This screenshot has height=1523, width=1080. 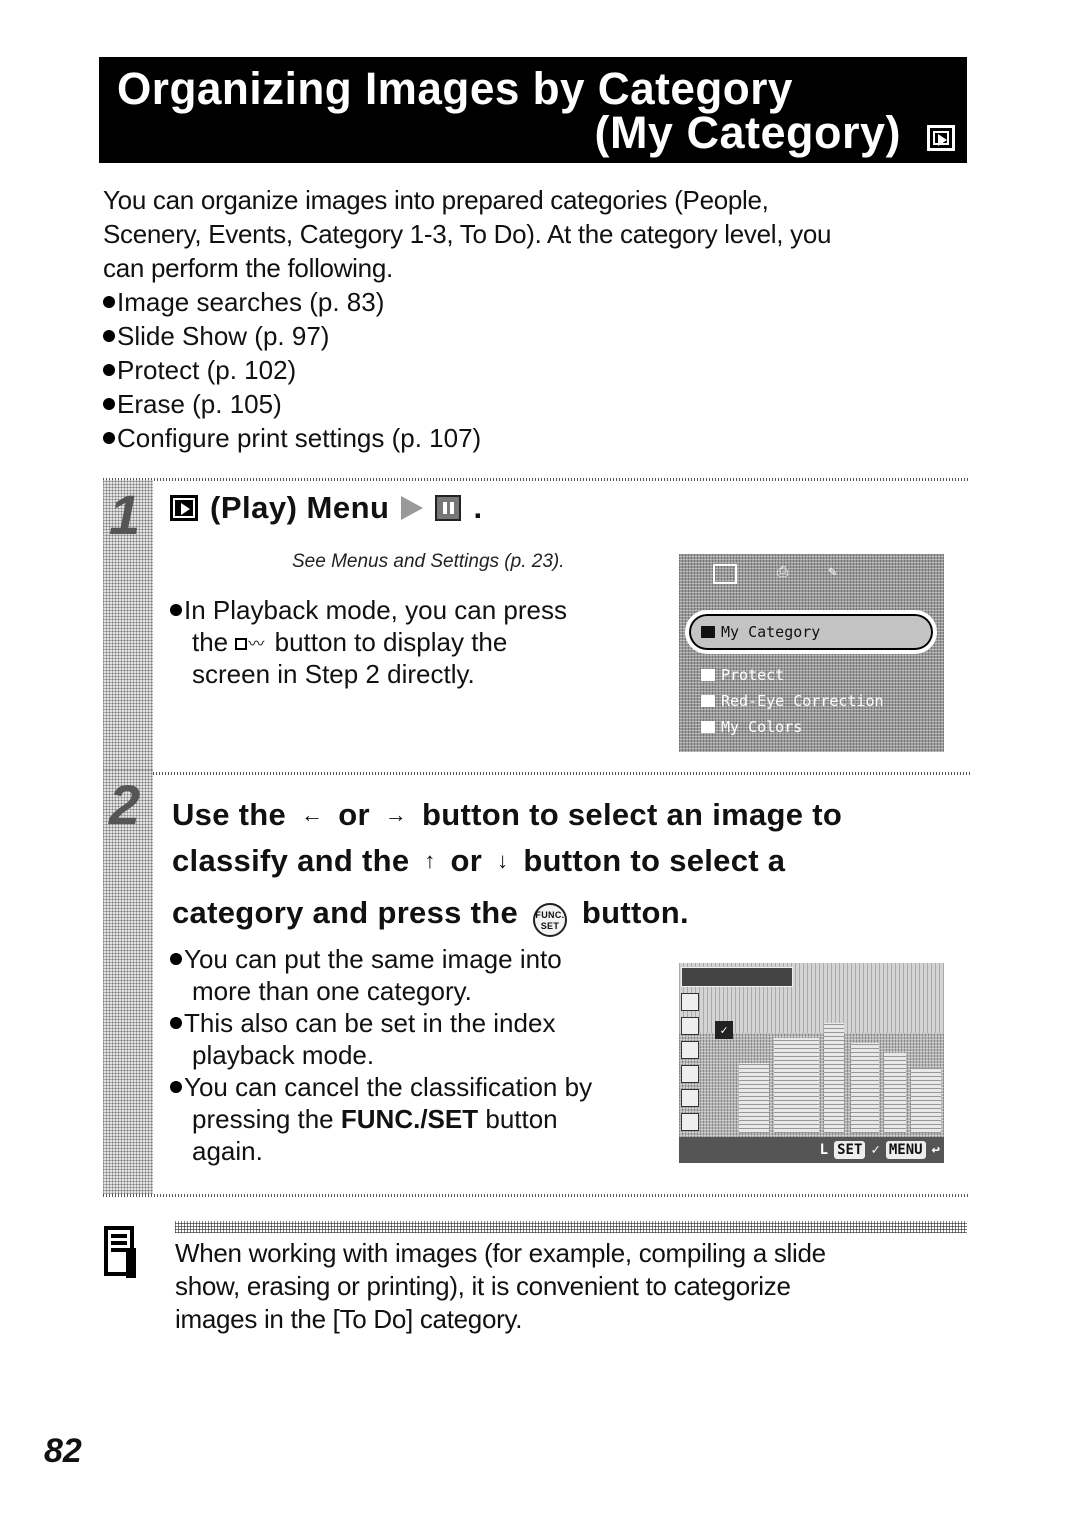 What do you see at coordinates (299, 438) in the screenshot?
I see `list-item-text: Configure print settings (p. 107)` at bounding box center [299, 438].